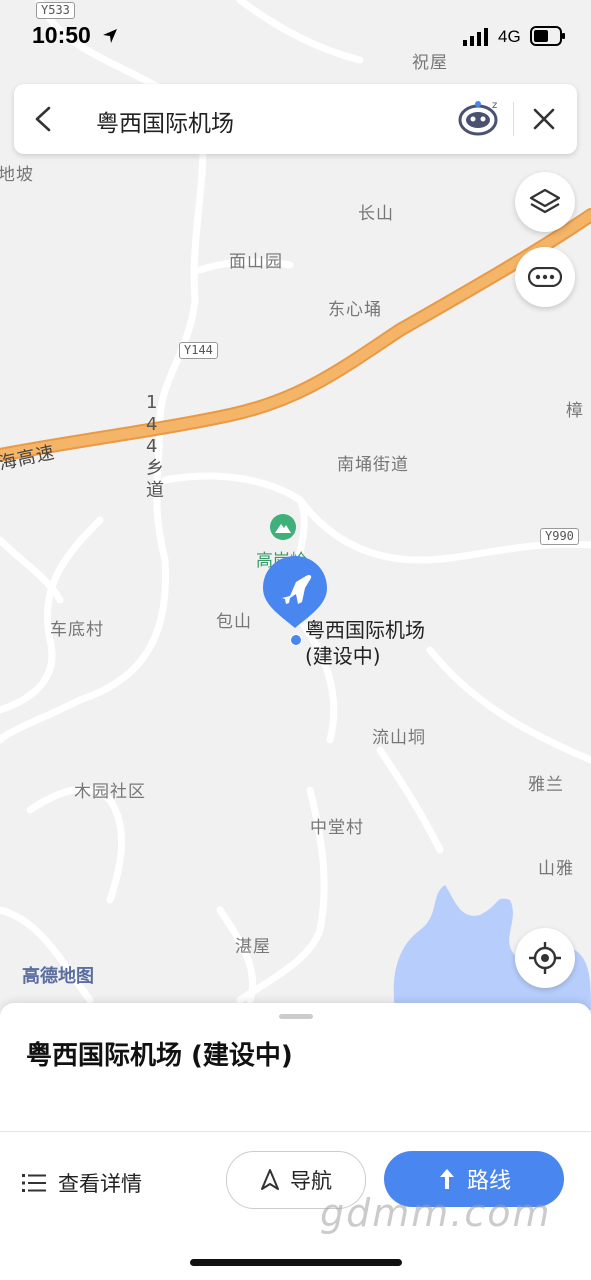 This screenshot has height=1280, width=591. Describe the element at coordinates (509, 36) in the screenshot. I see `network-type: 4G` at that location.